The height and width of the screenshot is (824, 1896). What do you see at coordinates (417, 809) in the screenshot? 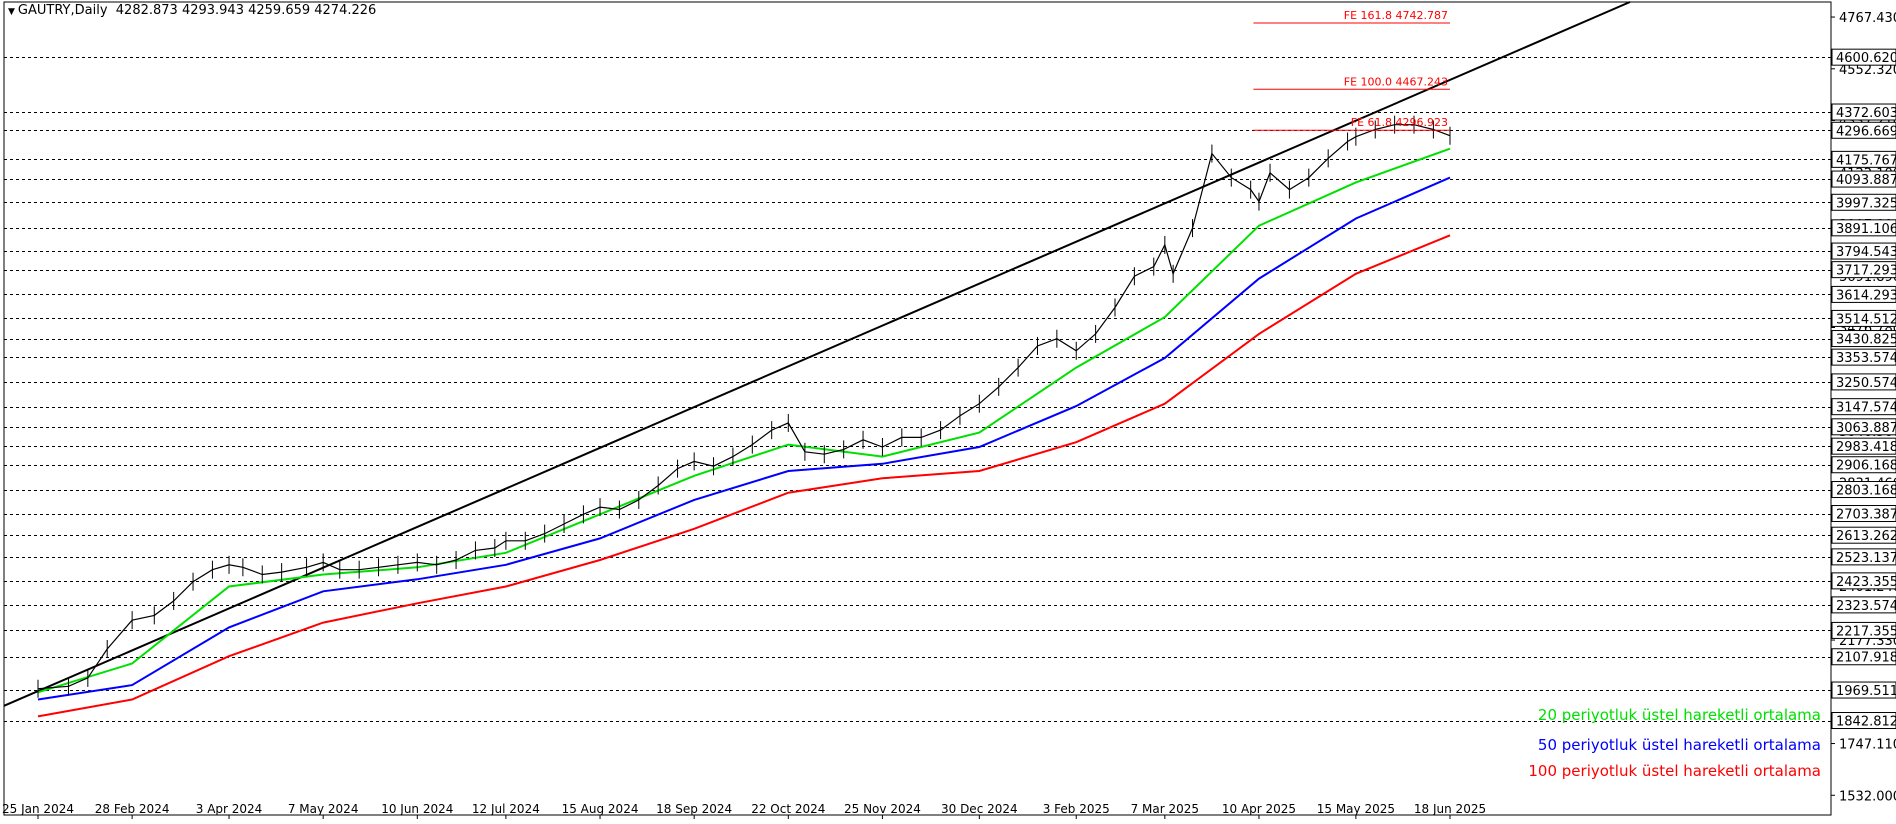
I see `x-tick-label: 10 Jun 2024` at bounding box center [417, 809].